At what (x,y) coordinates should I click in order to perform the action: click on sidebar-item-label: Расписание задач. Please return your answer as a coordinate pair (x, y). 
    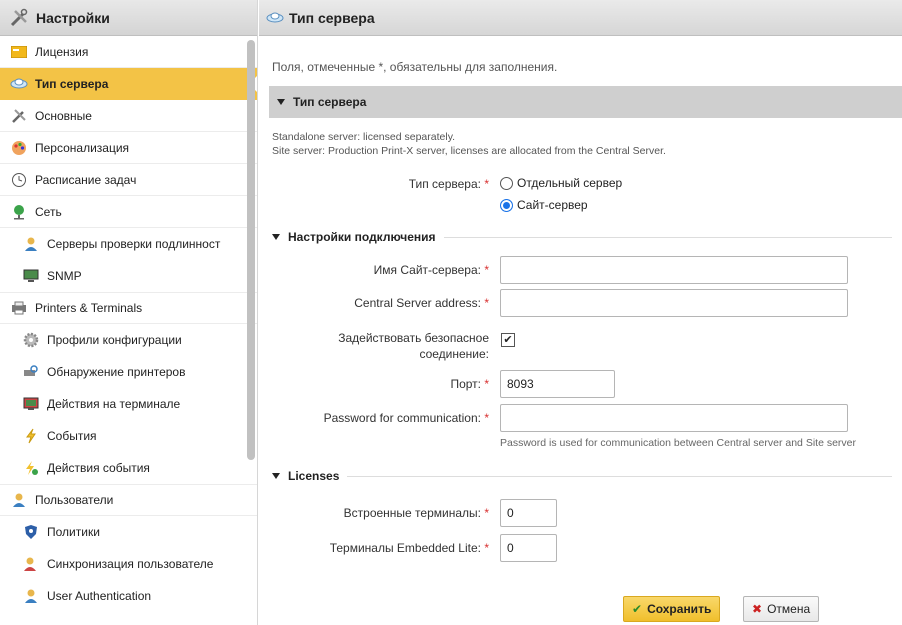
    Looking at the image, I should click on (86, 179).